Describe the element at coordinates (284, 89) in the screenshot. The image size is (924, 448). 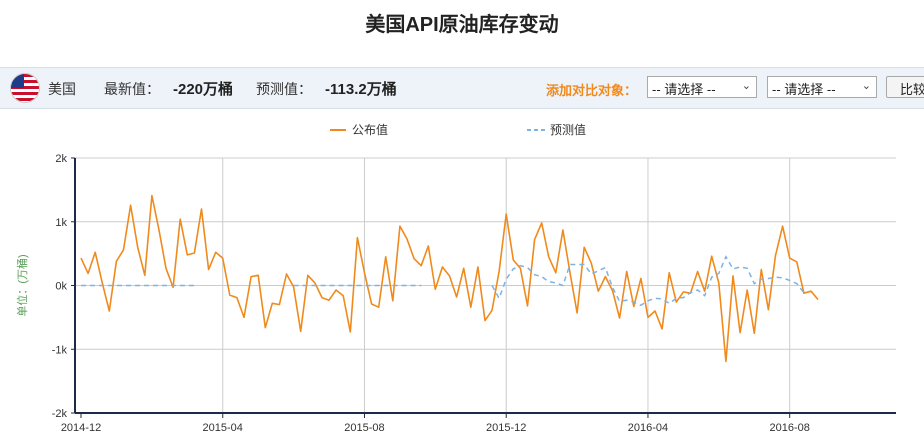
I see `forecast-label: 预测值：` at that location.